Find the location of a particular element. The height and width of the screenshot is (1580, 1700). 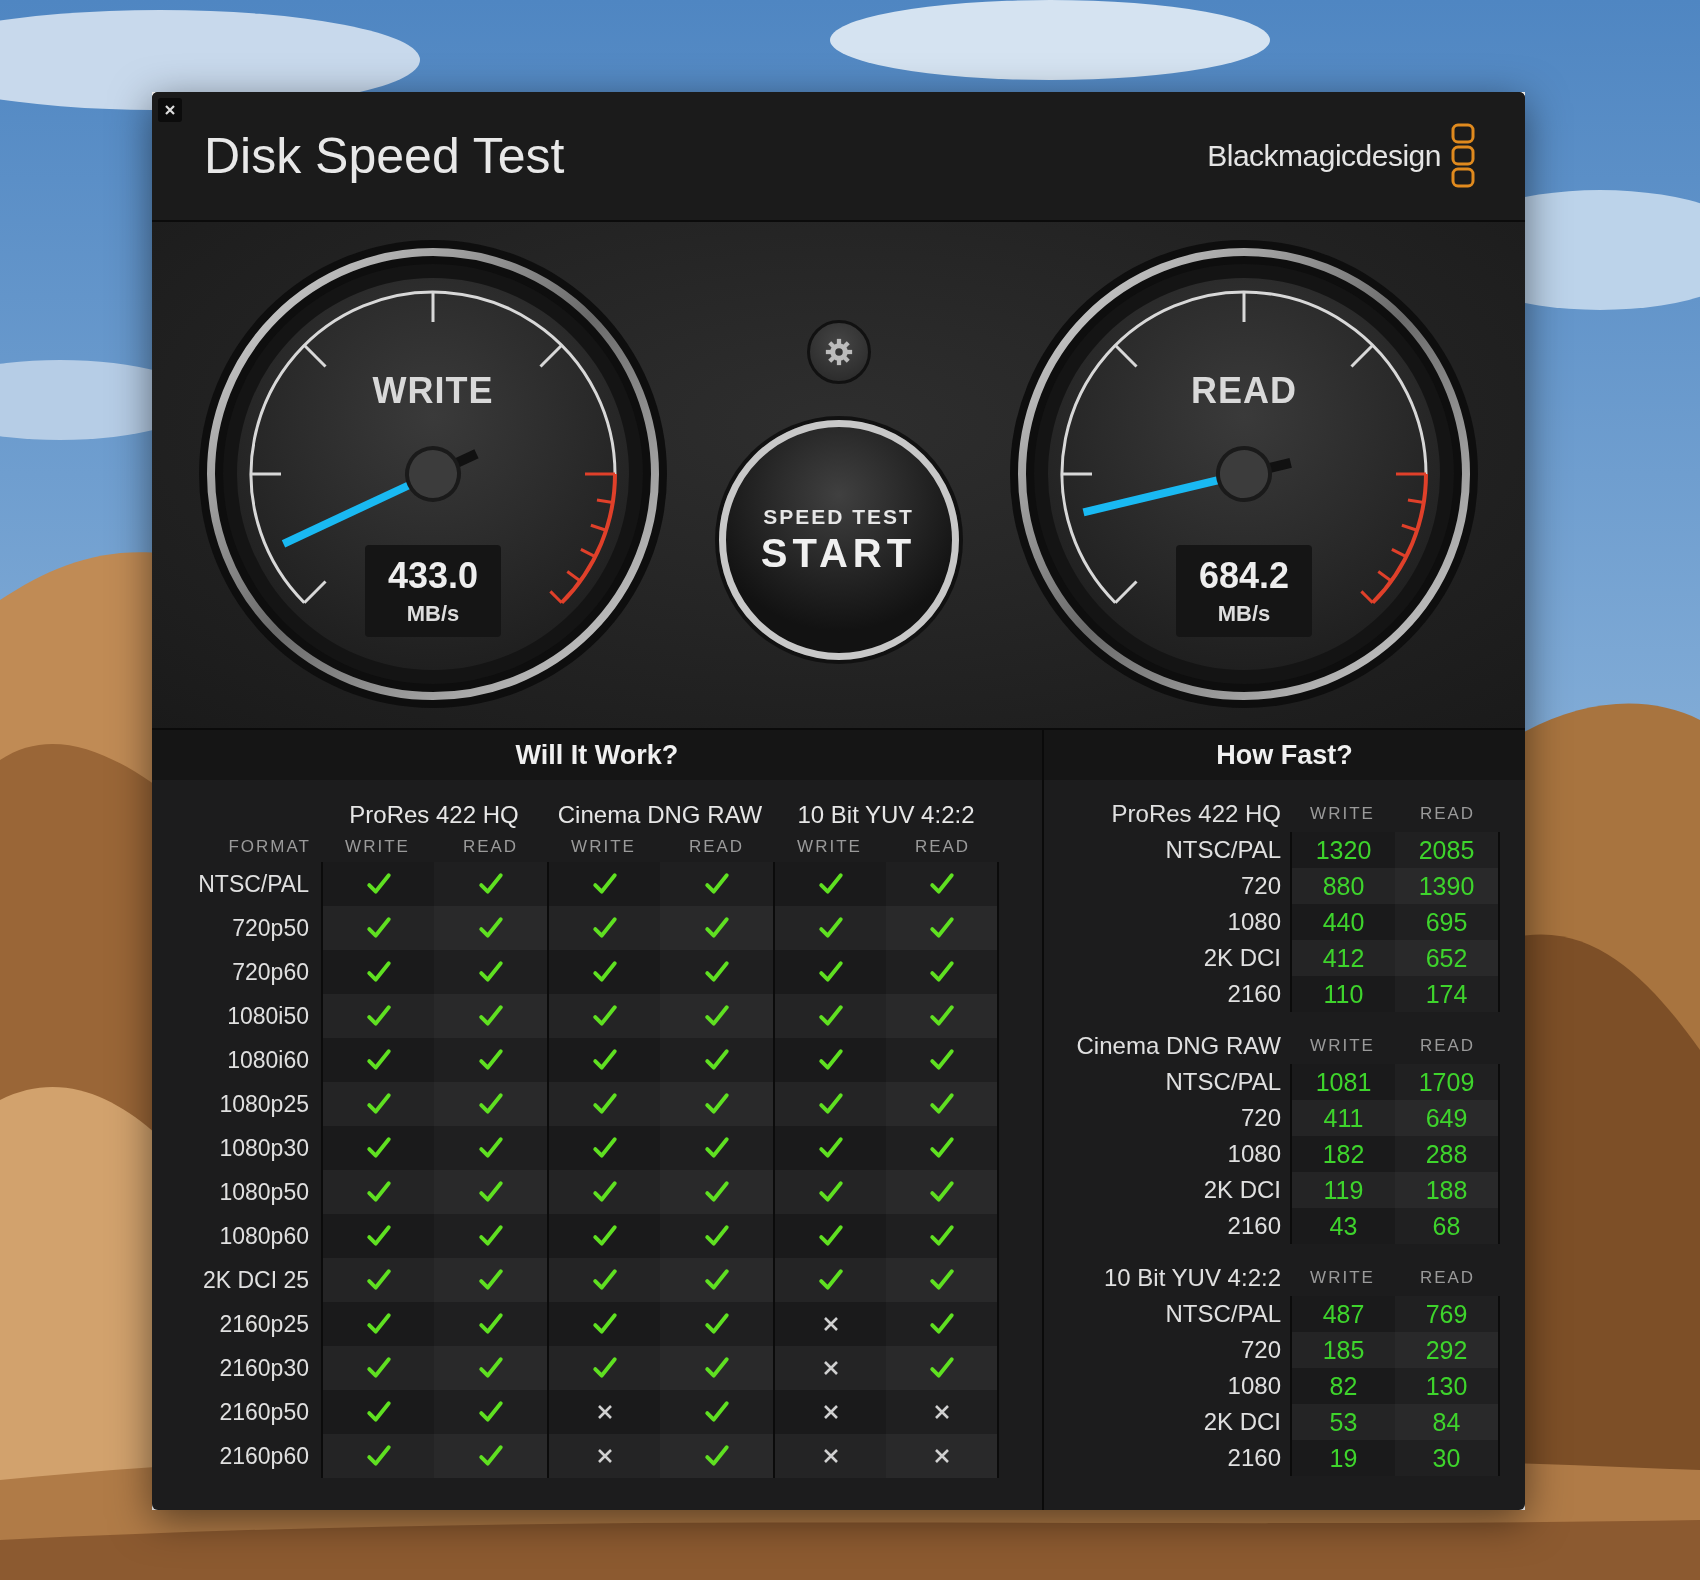

stacked-squares-icon is located at coordinates (1464, 156).